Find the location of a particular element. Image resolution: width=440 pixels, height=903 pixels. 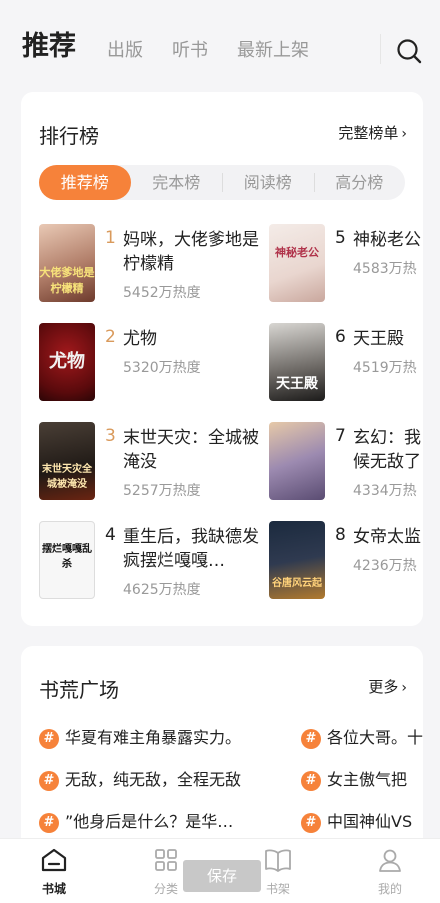

segment-recommend: 推荐榜 is located at coordinates (85, 182).